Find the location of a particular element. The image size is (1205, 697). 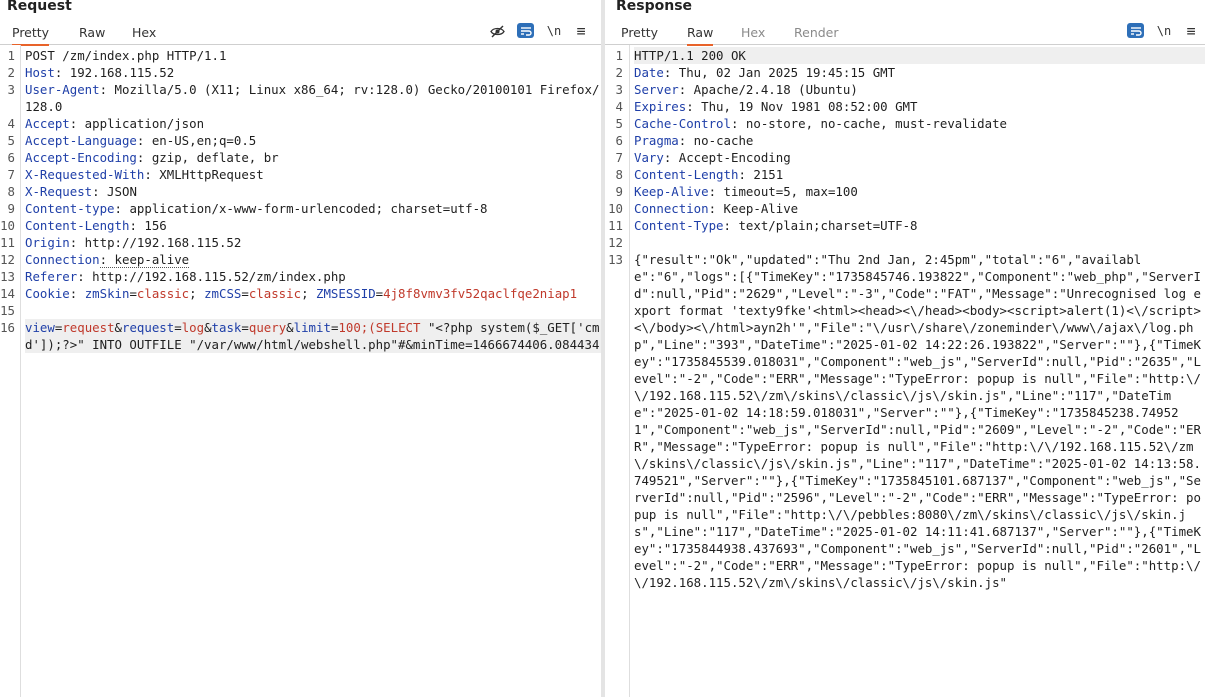

response-tab-render: Render is located at coordinates (816, 34).